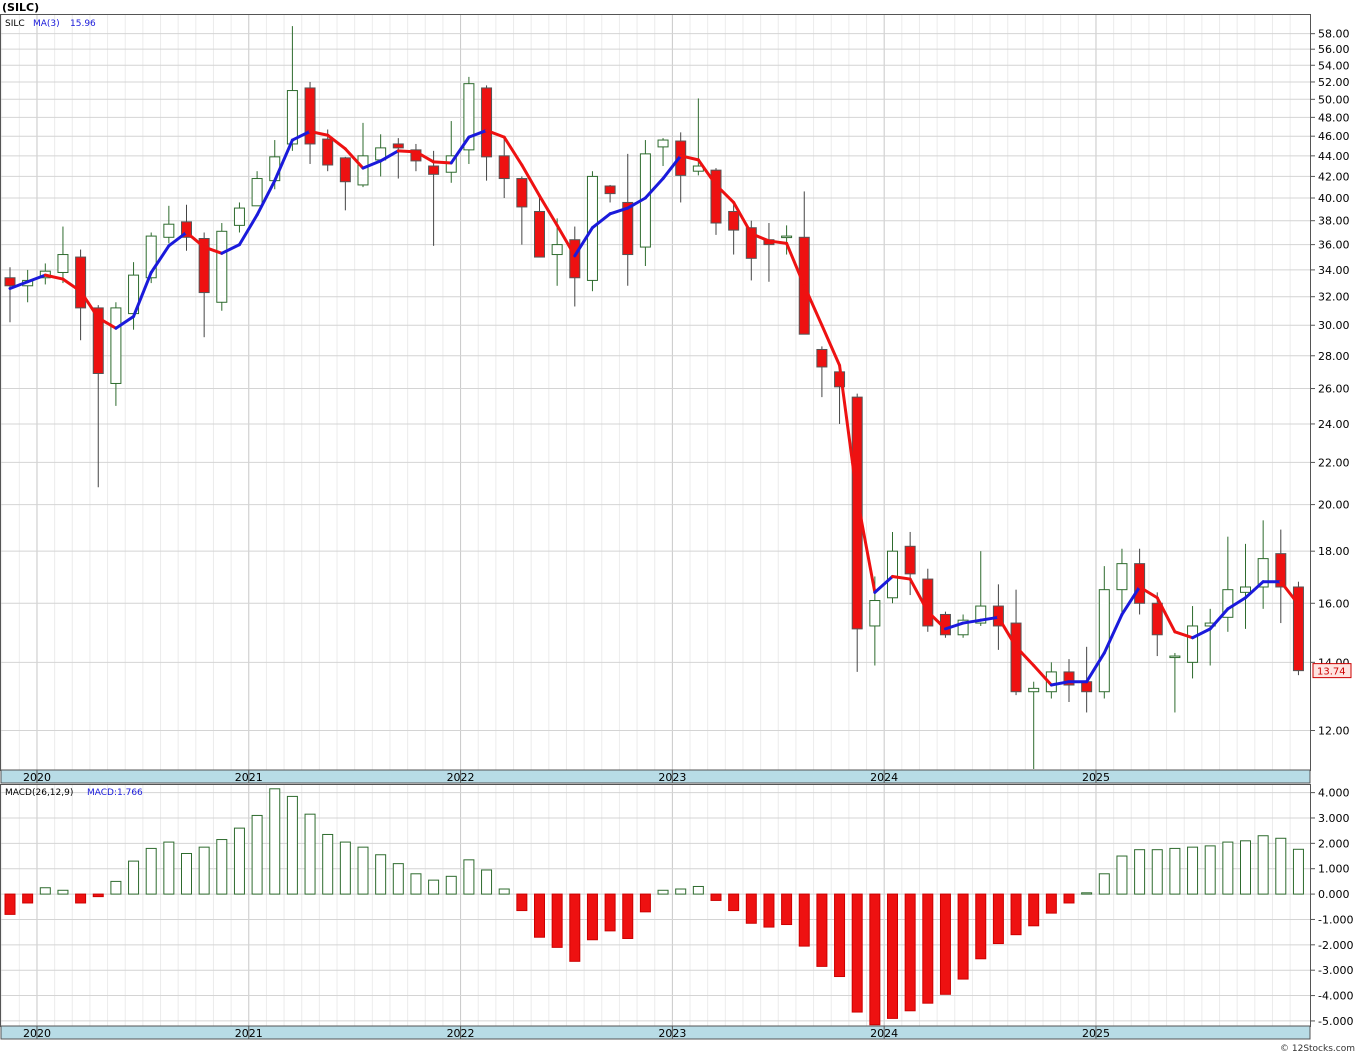 The width and height of the screenshot is (1360, 1056). What do you see at coordinates (1334, 389) in the screenshot?
I see `price-tick-label: 26.00` at bounding box center [1334, 389].